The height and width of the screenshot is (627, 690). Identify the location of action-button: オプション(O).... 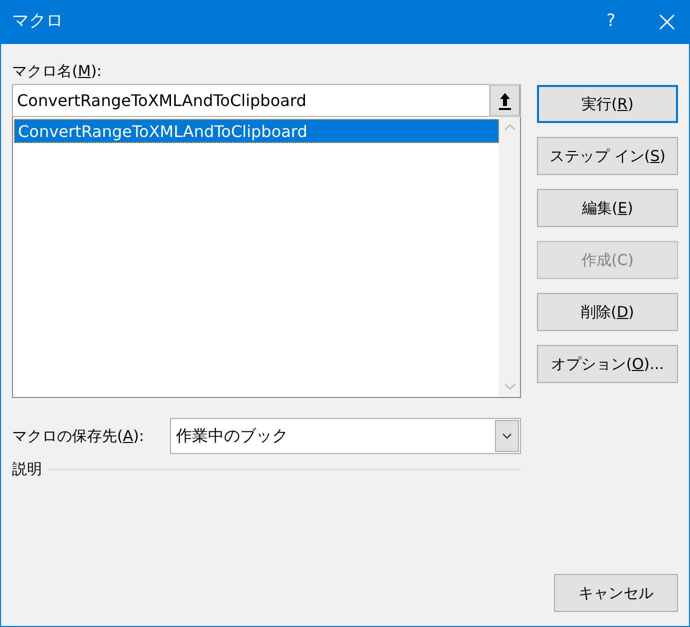
(607, 364).